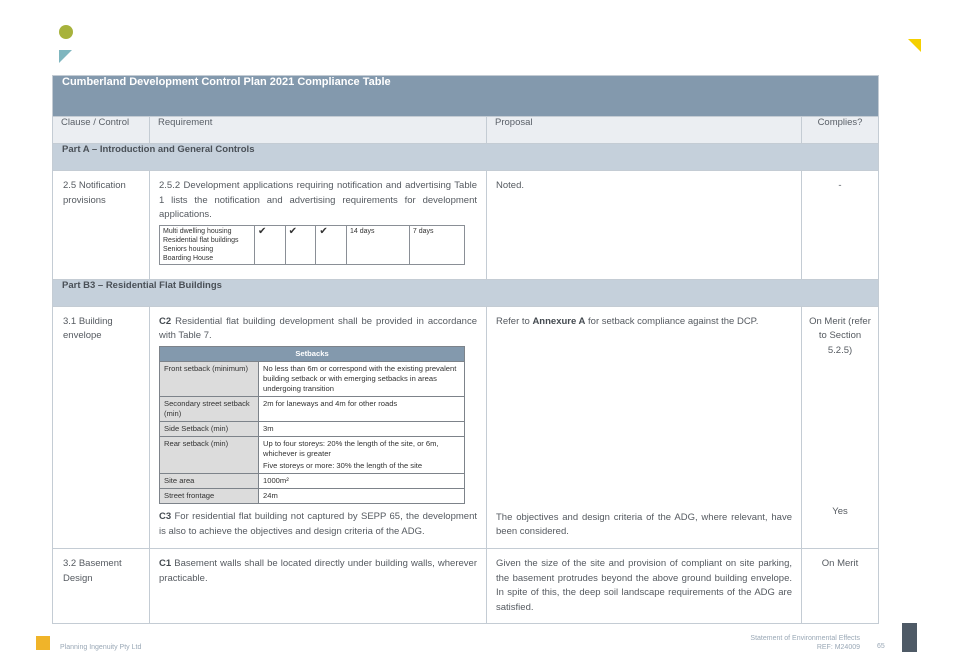  Describe the element at coordinates (331, 244) in the screenshot. I see `notification-check-3: ✔` at that location.